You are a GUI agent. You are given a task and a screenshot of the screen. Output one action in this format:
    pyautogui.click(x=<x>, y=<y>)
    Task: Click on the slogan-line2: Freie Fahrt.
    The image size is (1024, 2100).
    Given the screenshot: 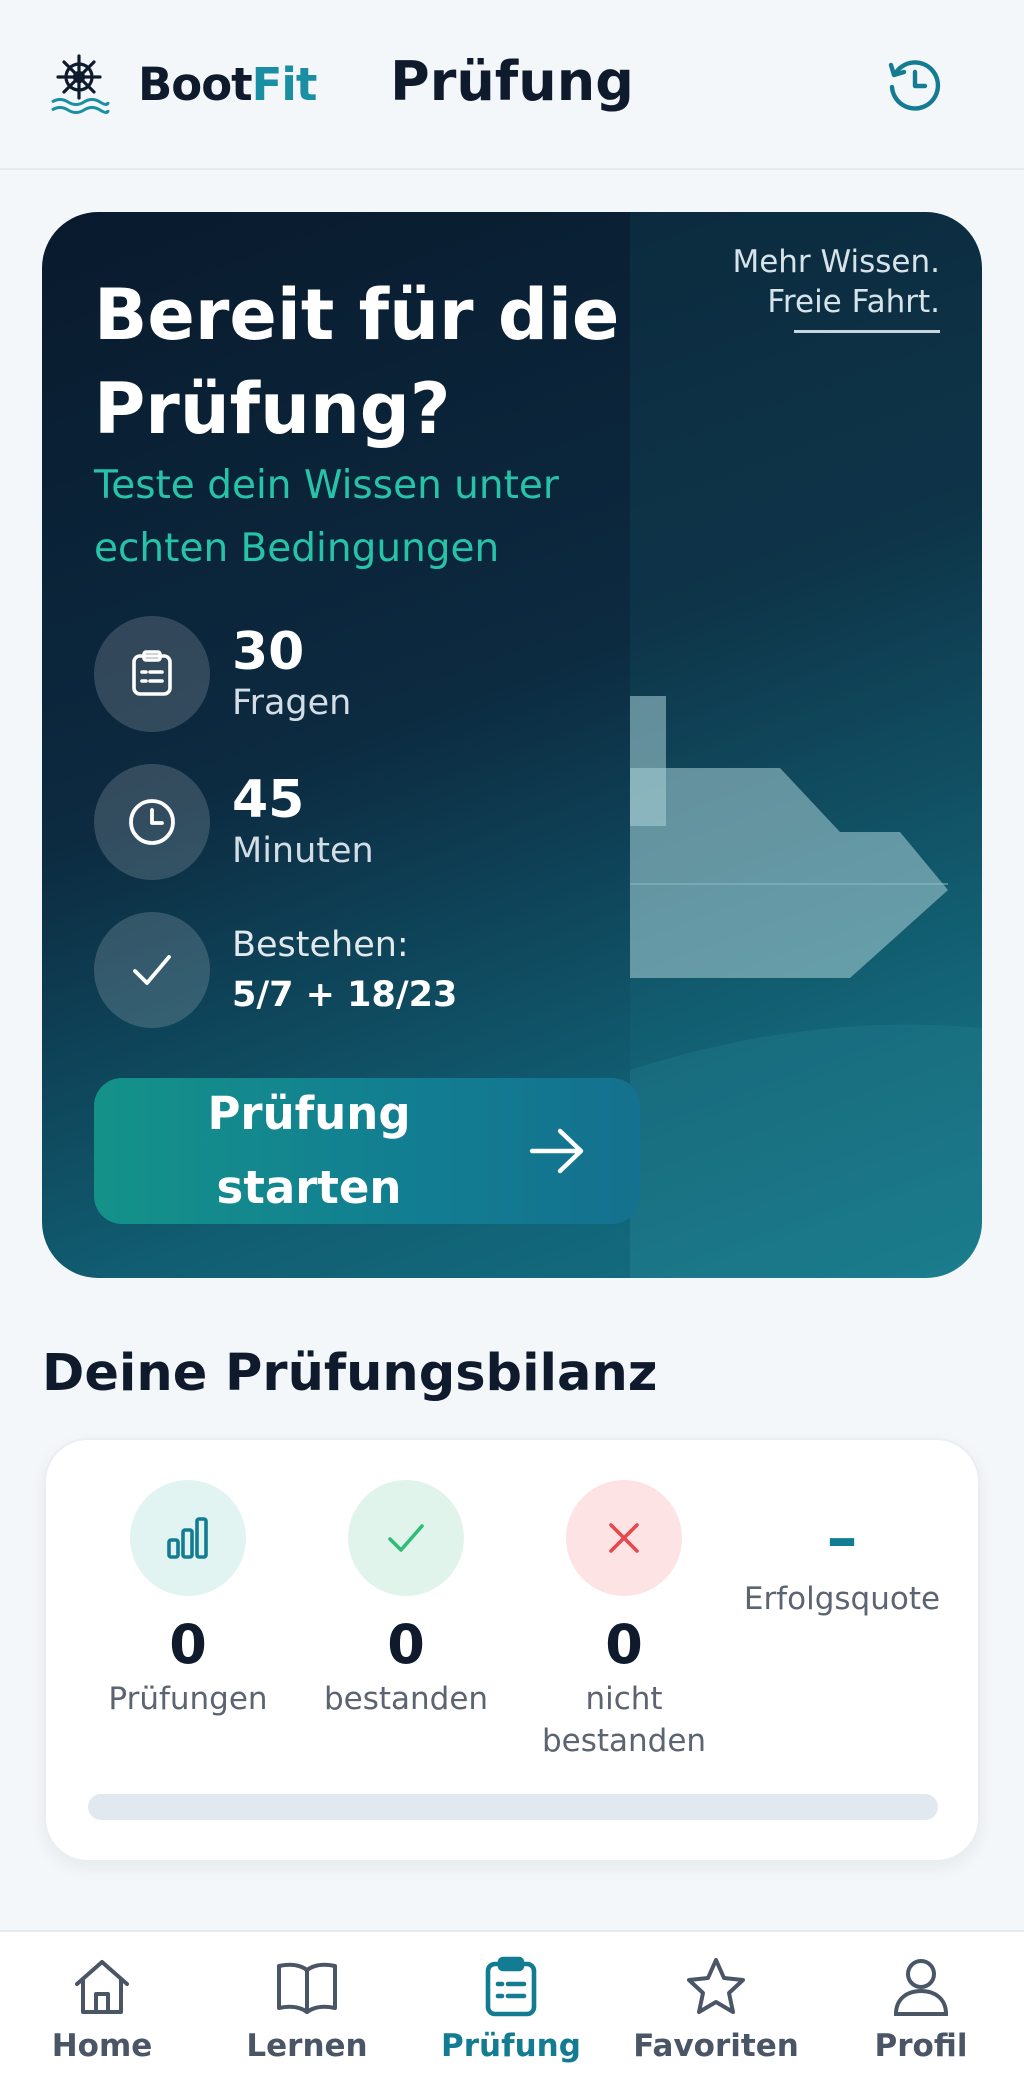 What is the action you would take?
    pyautogui.click(x=853, y=302)
    